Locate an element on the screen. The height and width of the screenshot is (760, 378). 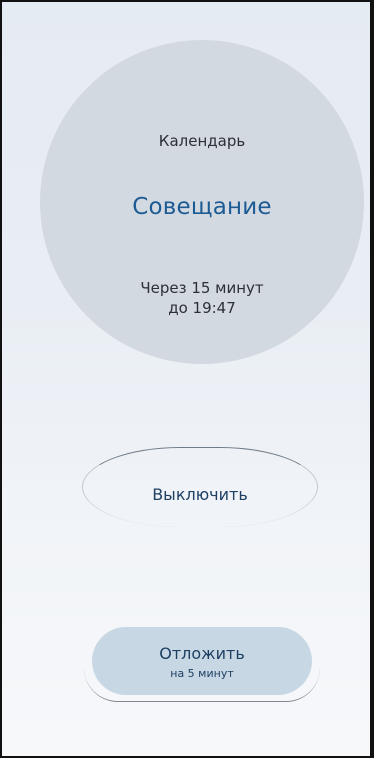
end-time-text: до 19:47 is located at coordinates (202, 308).